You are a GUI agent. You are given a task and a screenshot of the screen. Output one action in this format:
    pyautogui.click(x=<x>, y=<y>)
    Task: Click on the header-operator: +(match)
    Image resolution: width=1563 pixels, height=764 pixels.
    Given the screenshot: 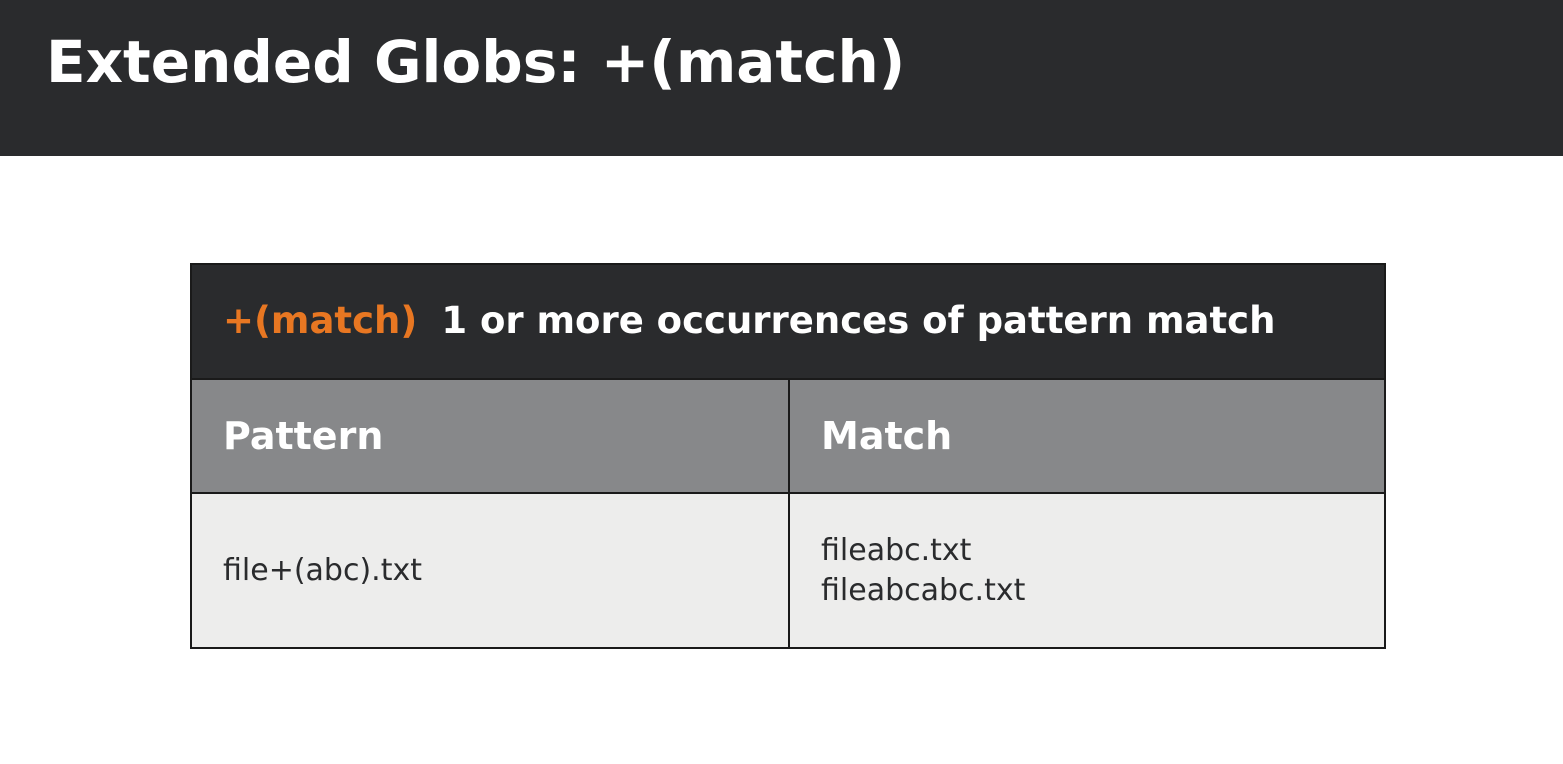 What is the action you would take?
    pyautogui.click(x=320, y=320)
    